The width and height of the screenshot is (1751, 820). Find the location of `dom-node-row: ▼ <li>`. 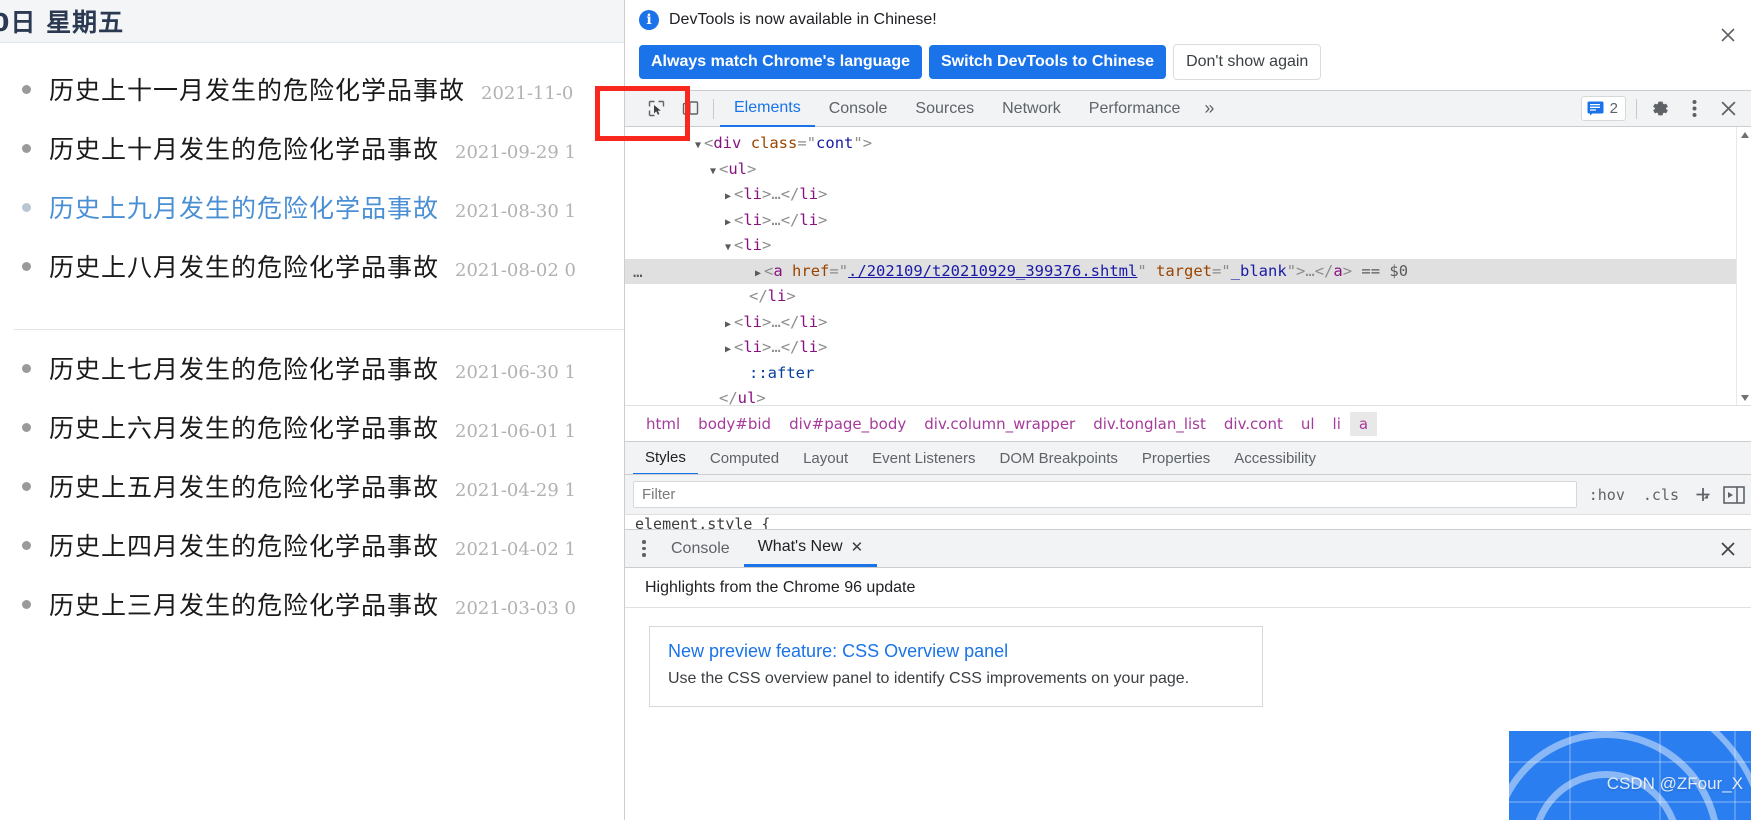

dom-node-row: ▼ <li> is located at coordinates (1188, 246).